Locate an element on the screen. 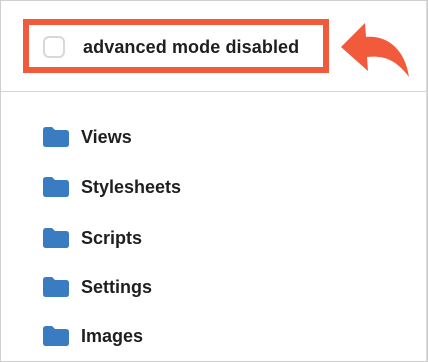 The image size is (428, 362). tree-item-stylesheets: Stylesheets is located at coordinates (112, 187).